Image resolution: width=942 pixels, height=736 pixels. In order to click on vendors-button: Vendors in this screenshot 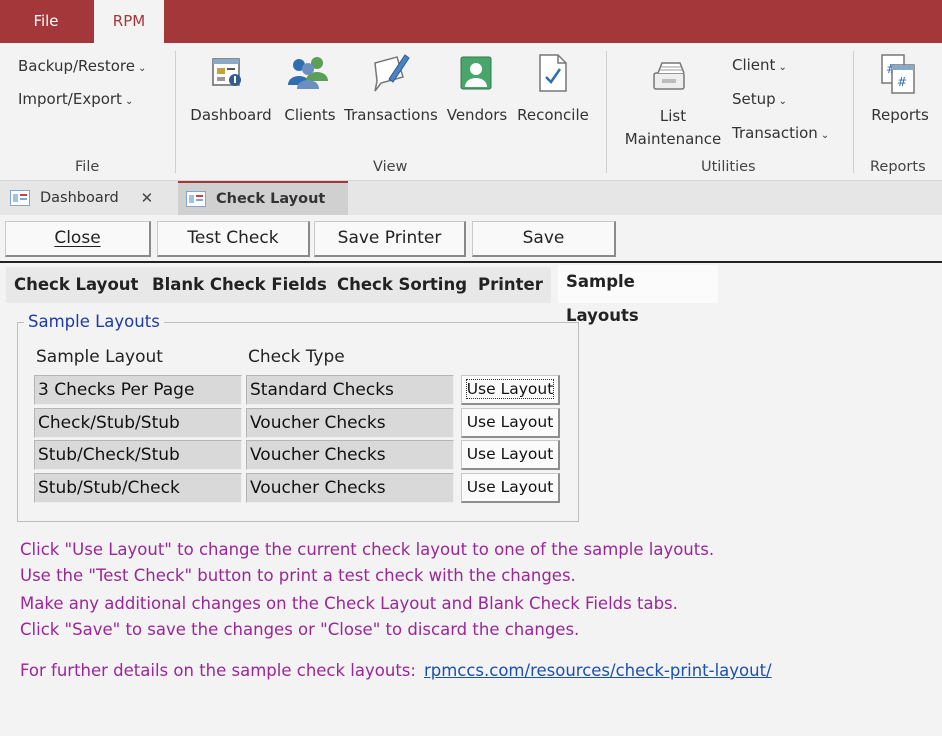, I will do `click(477, 91)`.